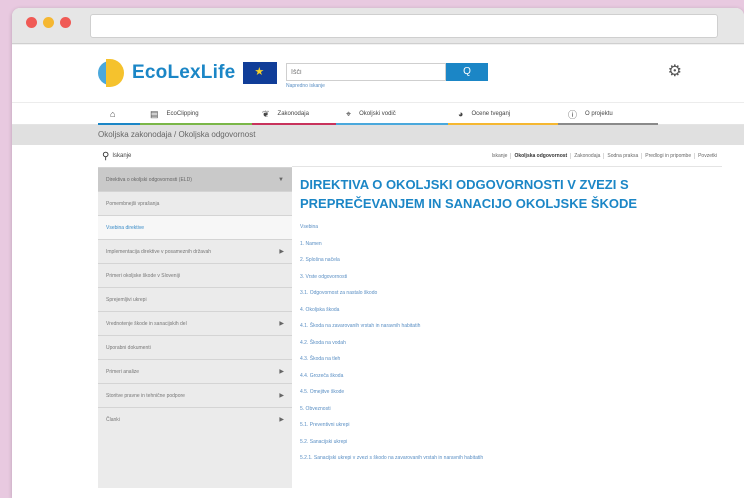 The image size is (744, 498). I want to click on sidebar-item-label: Direktiva o okoljski odgovornosti (ELD), so click(149, 179).